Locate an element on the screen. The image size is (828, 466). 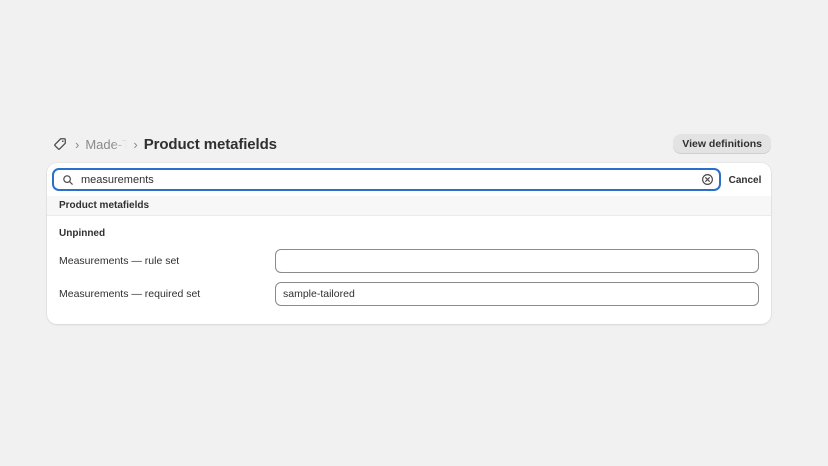
cancel-button: Cancel is located at coordinates (745, 180).